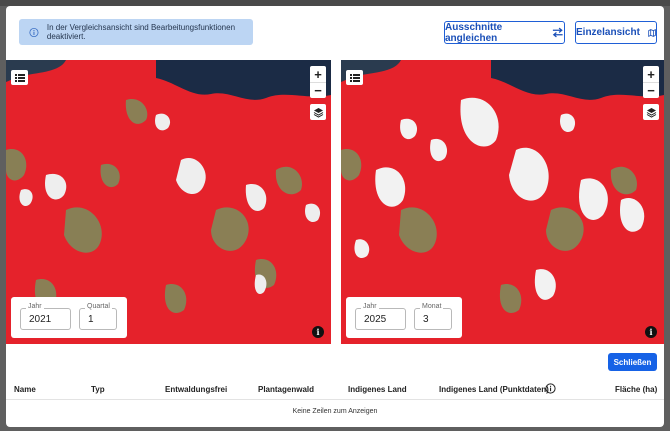 The width and height of the screenshot is (670, 431). I want to click on column-header-indigenous-land: Indigenes Land, so click(377, 389).